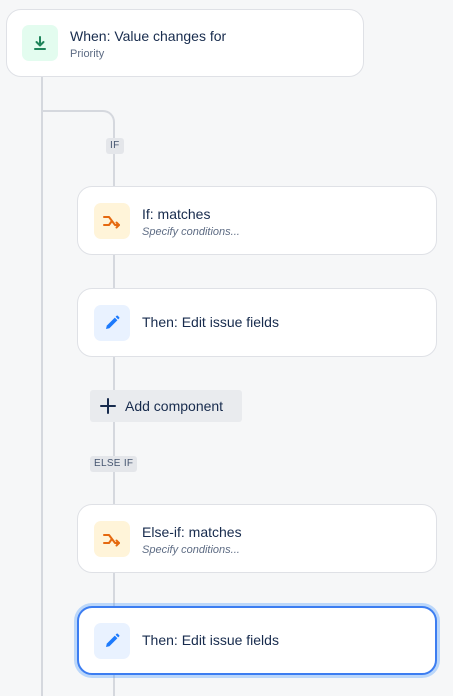  Describe the element at coordinates (87, 54) in the screenshot. I see `trigger-subtitle: Priority` at that location.